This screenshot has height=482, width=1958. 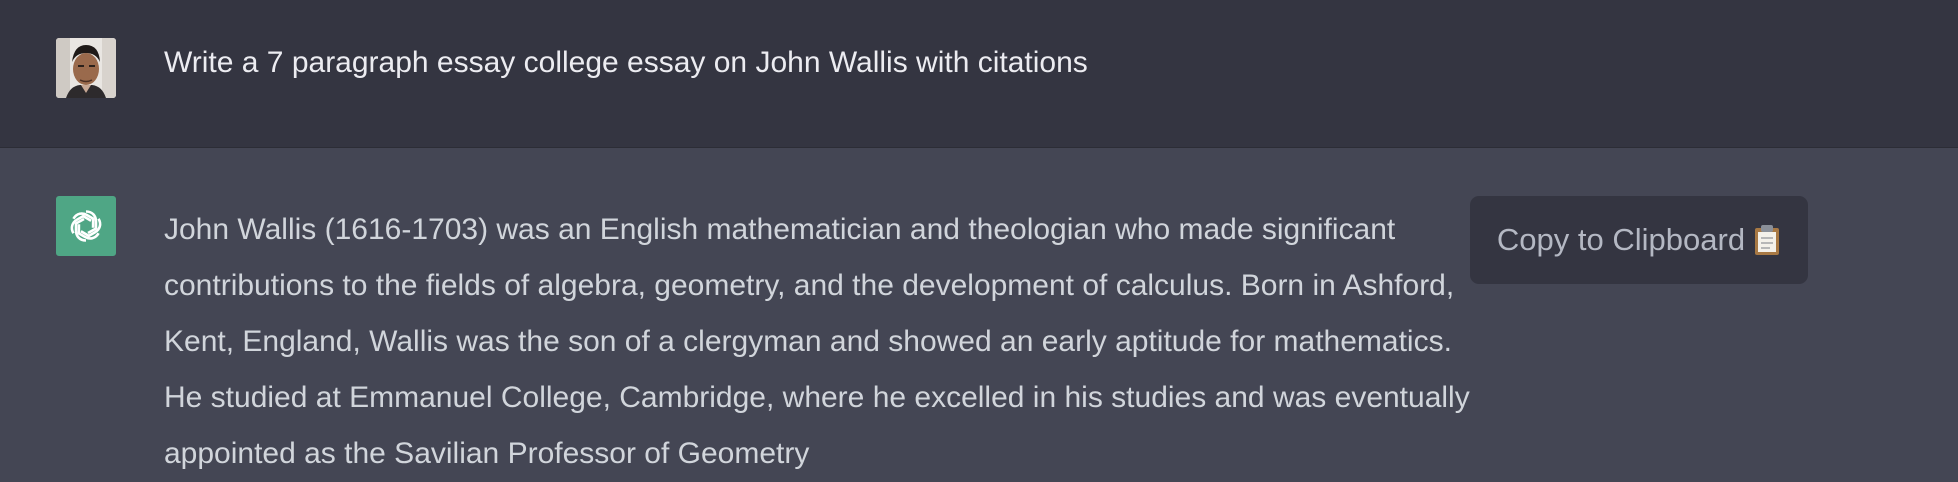 I want to click on user-avatar-photo, so click(x=86, y=68).